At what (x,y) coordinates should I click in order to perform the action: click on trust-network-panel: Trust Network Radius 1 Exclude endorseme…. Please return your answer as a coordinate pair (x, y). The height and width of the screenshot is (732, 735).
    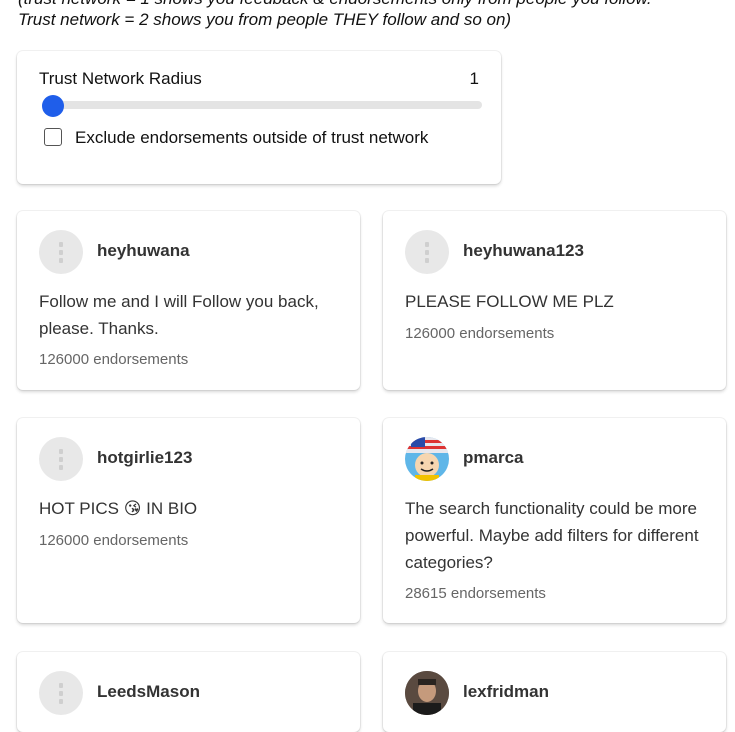
    Looking at the image, I should click on (259, 117).